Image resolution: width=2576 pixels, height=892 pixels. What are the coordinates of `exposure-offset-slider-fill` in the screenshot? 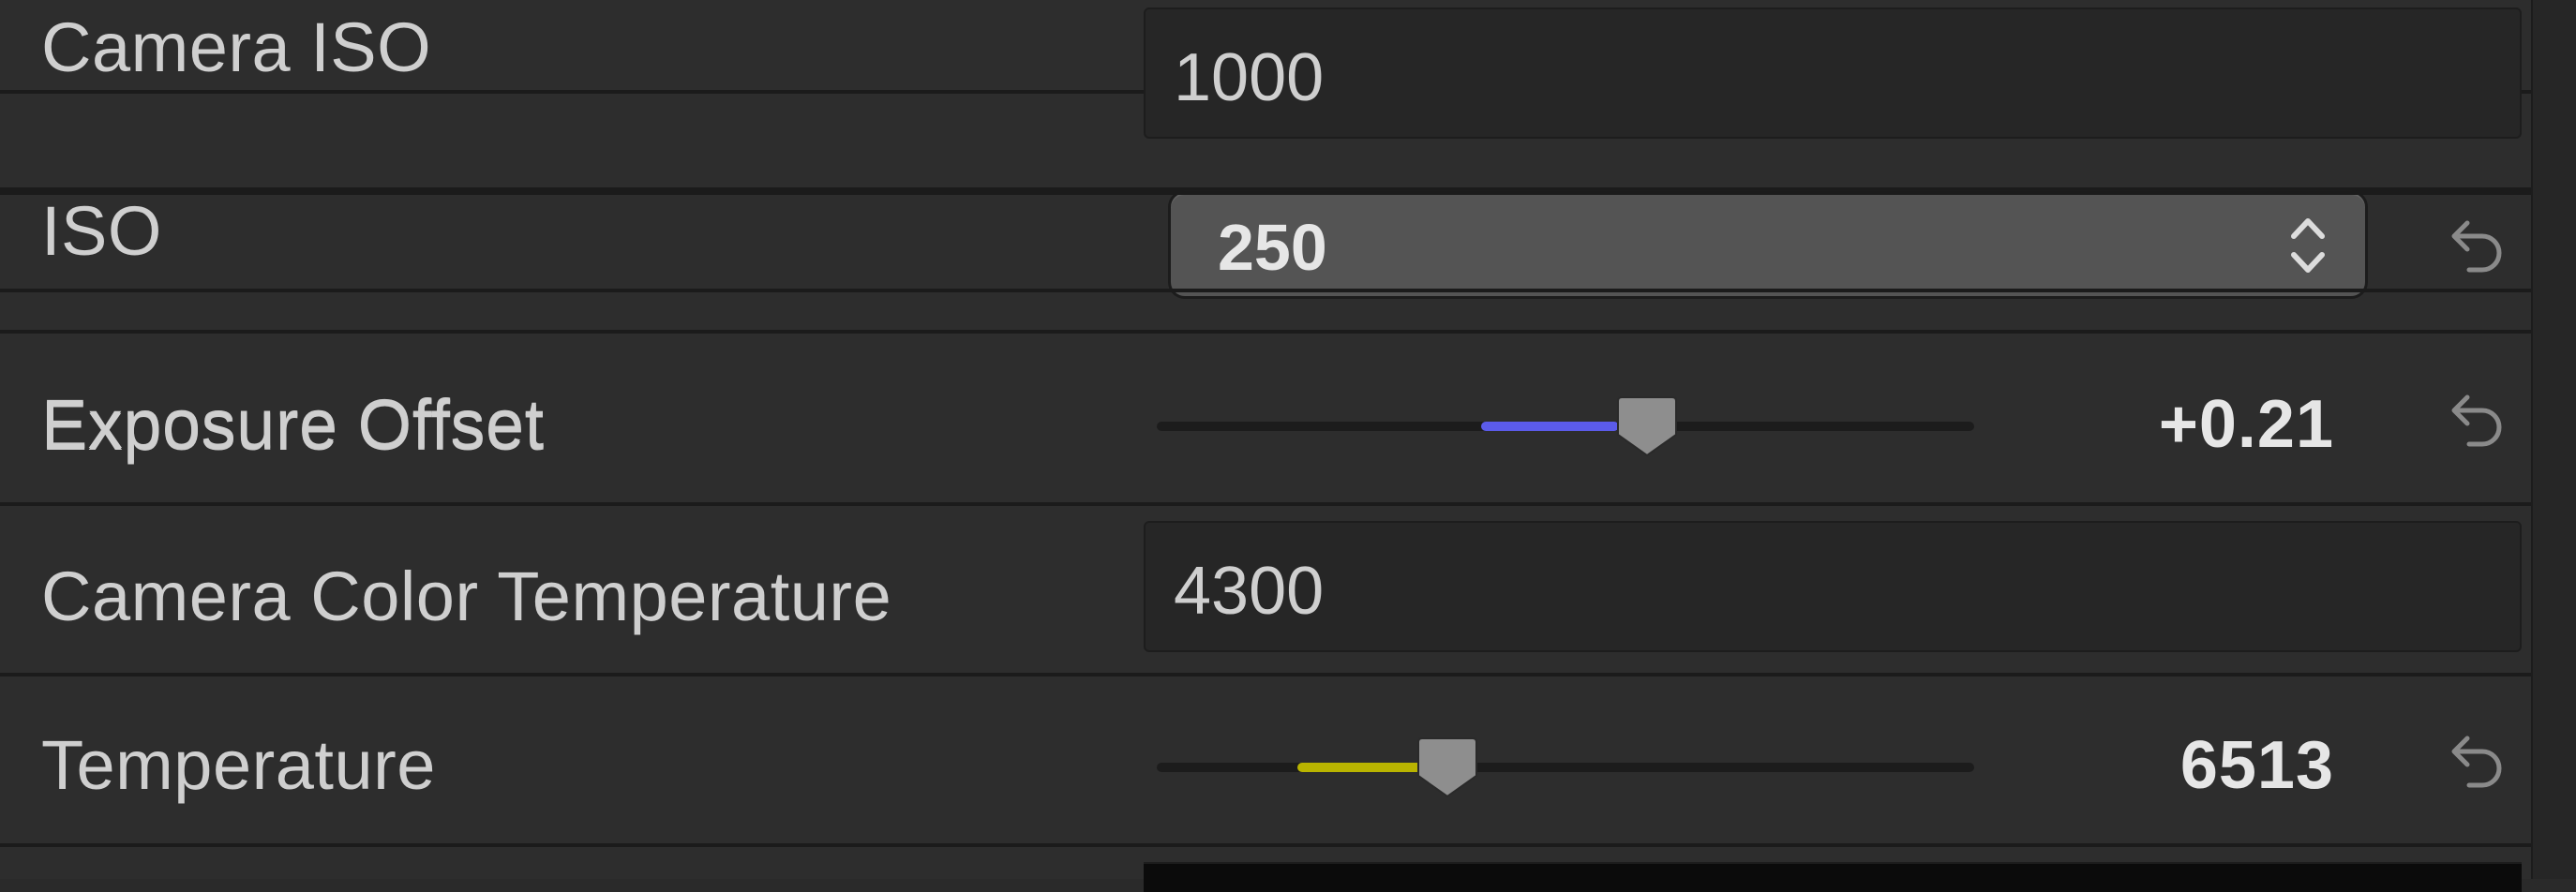 It's located at (1550, 426).